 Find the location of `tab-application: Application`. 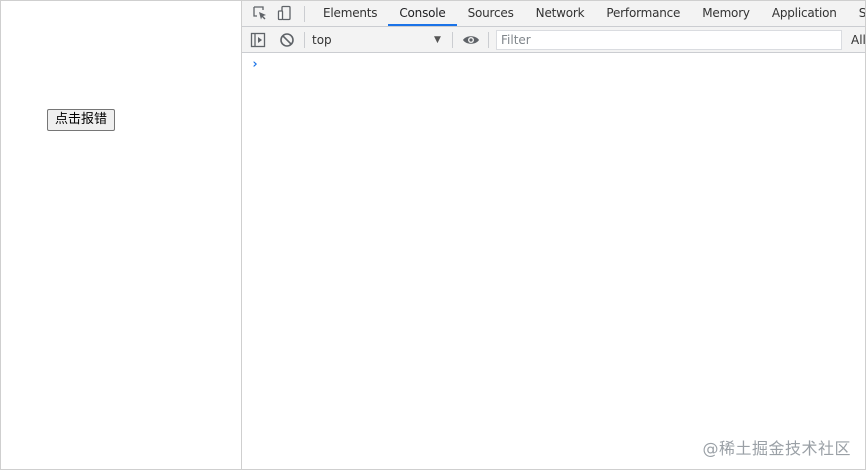

tab-application: Application is located at coordinates (804, 13).